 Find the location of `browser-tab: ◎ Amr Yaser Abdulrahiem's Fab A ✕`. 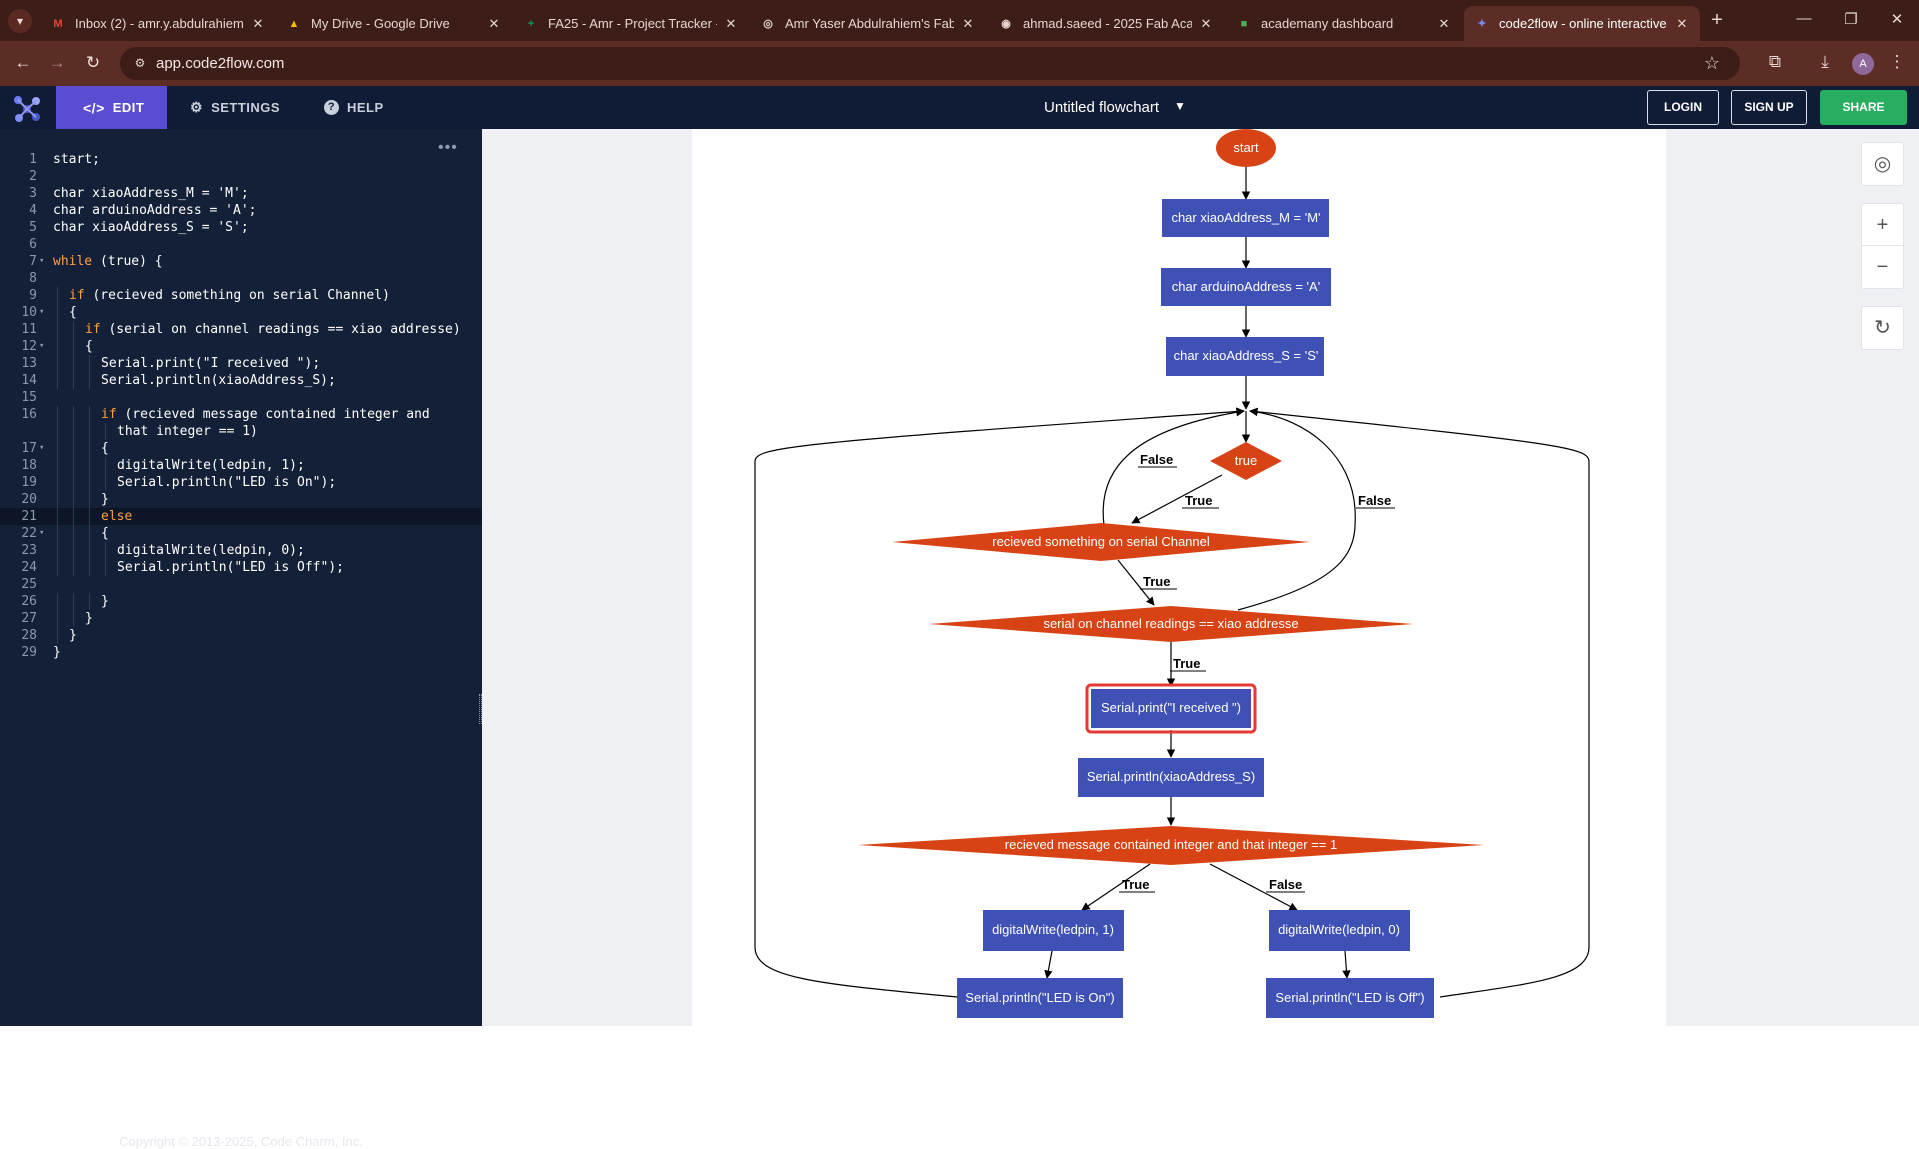

browser-tab: ◎ Amr Yaser Abdulrahiem's Fab A ✕ is located at coordinates (868, 23).